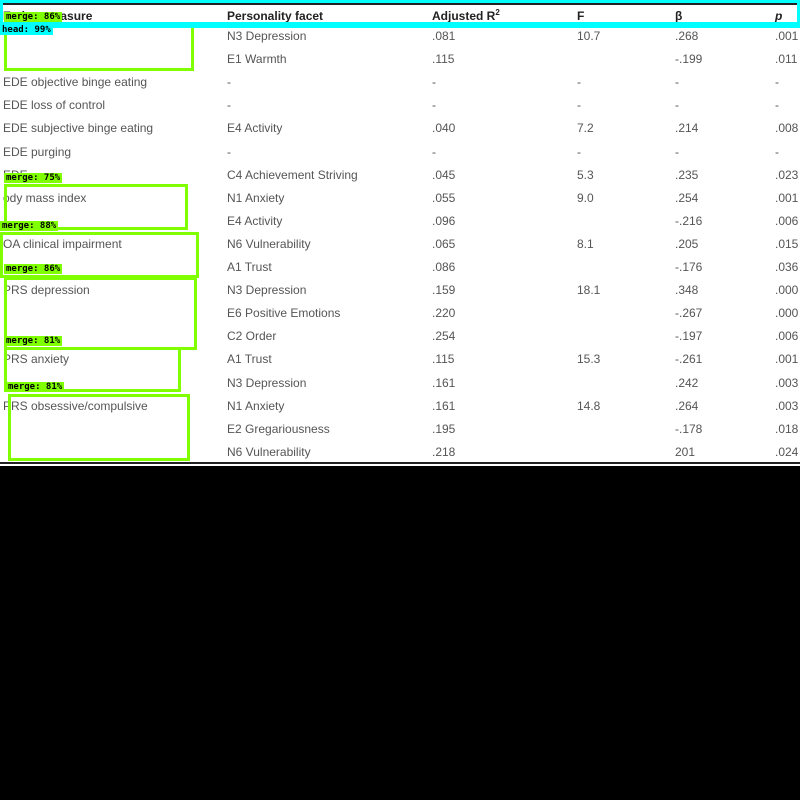 The image size is (800, 800). I want to click on table-cell: -.267, so click(689, 313).